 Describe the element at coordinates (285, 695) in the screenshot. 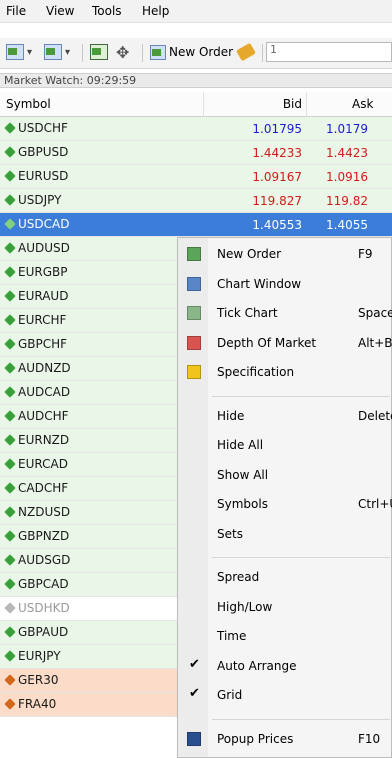

I see `menu-item-grid: ✔ Grid` at that location.